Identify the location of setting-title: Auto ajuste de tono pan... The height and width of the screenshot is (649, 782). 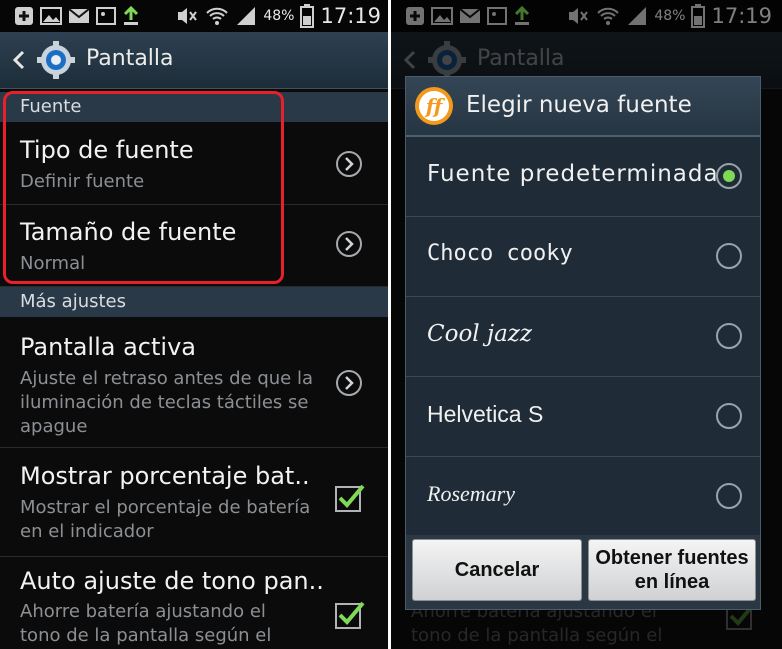
(172, 581).